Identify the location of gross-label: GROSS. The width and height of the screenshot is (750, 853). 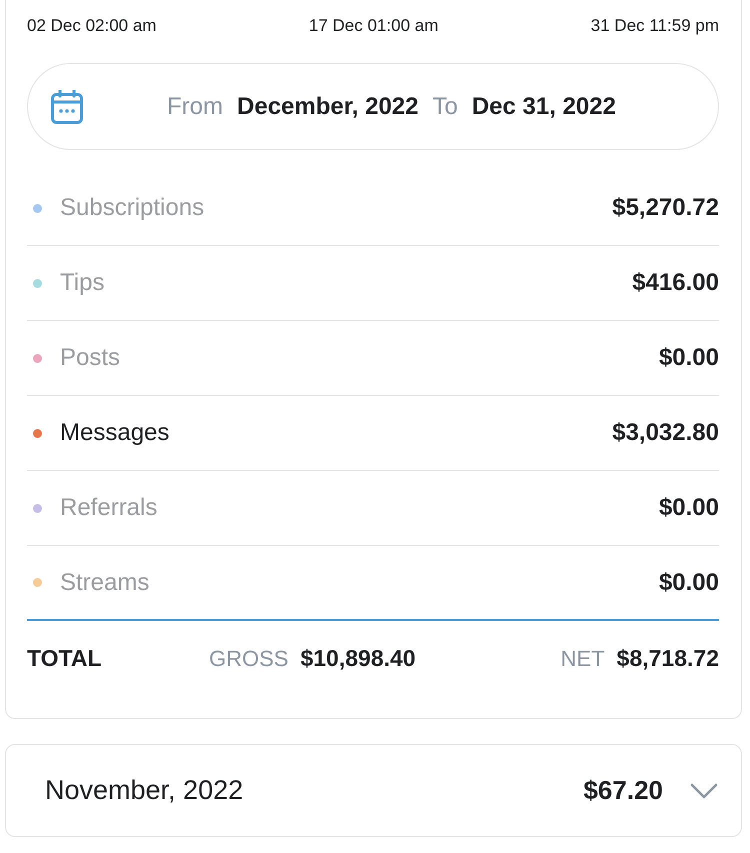
(248, 659).